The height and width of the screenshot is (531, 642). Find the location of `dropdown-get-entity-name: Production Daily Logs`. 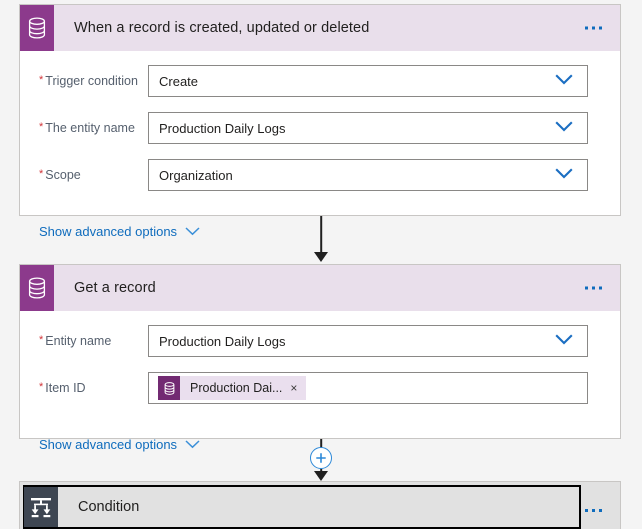

dropdown-get-entity-name: Production Daily Logs is located at coordinates (368, 341).